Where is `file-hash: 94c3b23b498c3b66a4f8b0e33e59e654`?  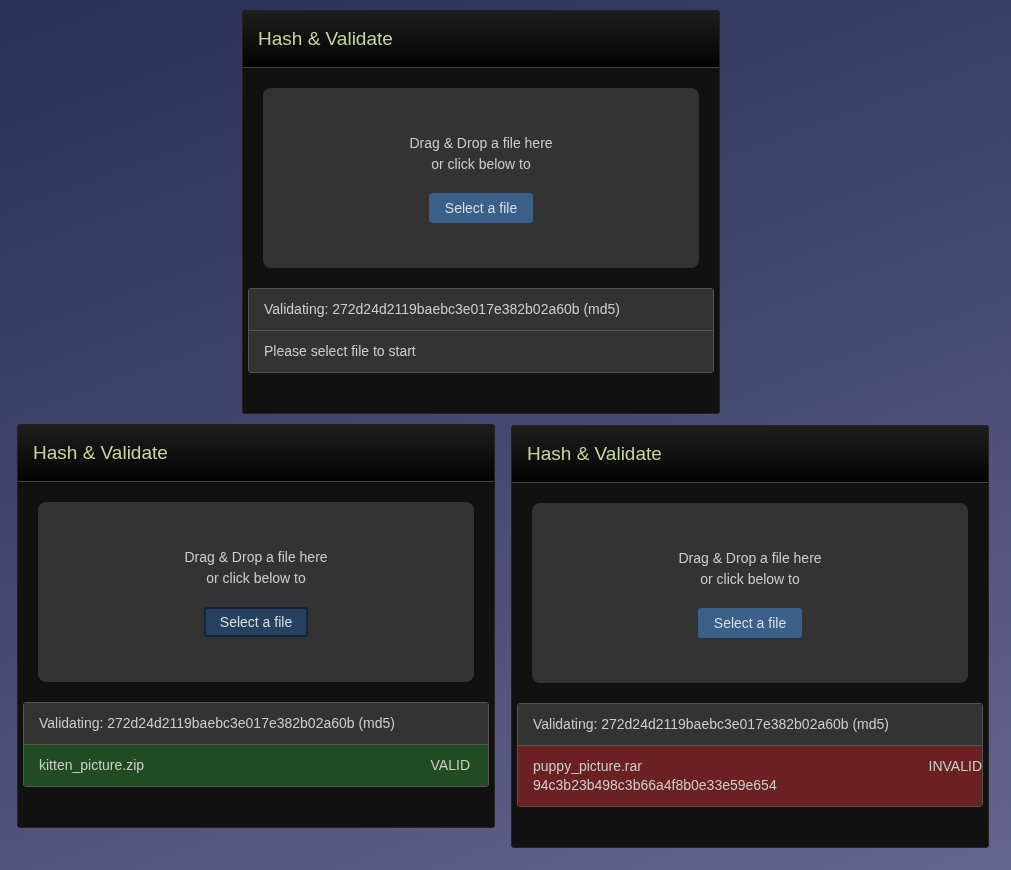
file-hash: 94c3b23b498c3b66a4f8b0e33e59e654 is located at coordinates (655, 785).